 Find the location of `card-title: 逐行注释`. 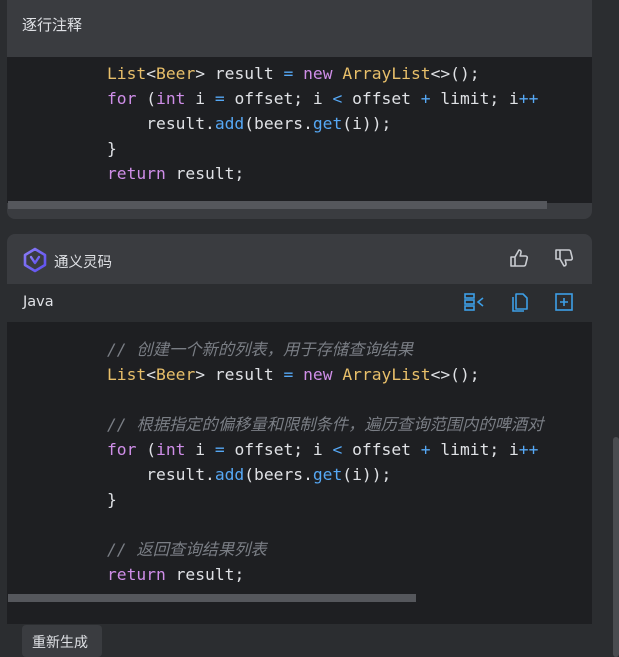

card-title: 逐行注释 is located at coordinates (52, 25).